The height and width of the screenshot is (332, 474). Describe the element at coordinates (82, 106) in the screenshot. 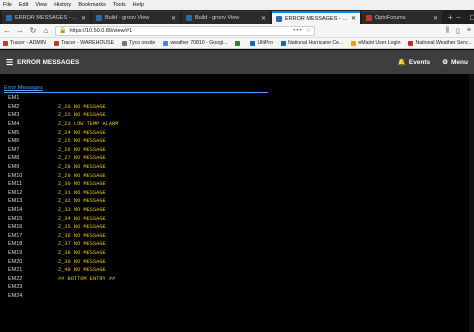

I see `message-value: Z_20 NO MESSAGE` at that location.